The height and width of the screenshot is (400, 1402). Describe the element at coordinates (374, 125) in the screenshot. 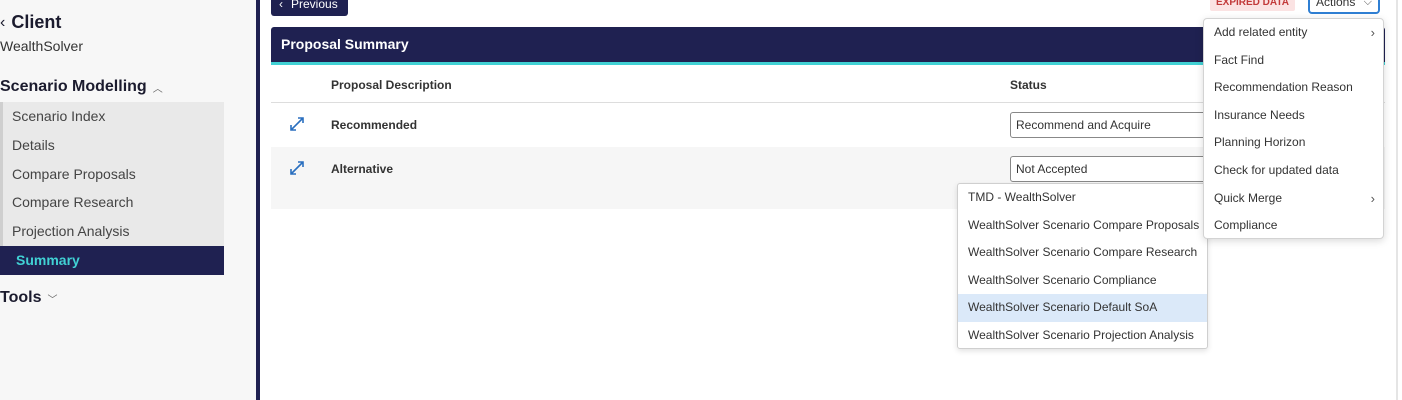

I see `proposal-description: Recommended` at that location.